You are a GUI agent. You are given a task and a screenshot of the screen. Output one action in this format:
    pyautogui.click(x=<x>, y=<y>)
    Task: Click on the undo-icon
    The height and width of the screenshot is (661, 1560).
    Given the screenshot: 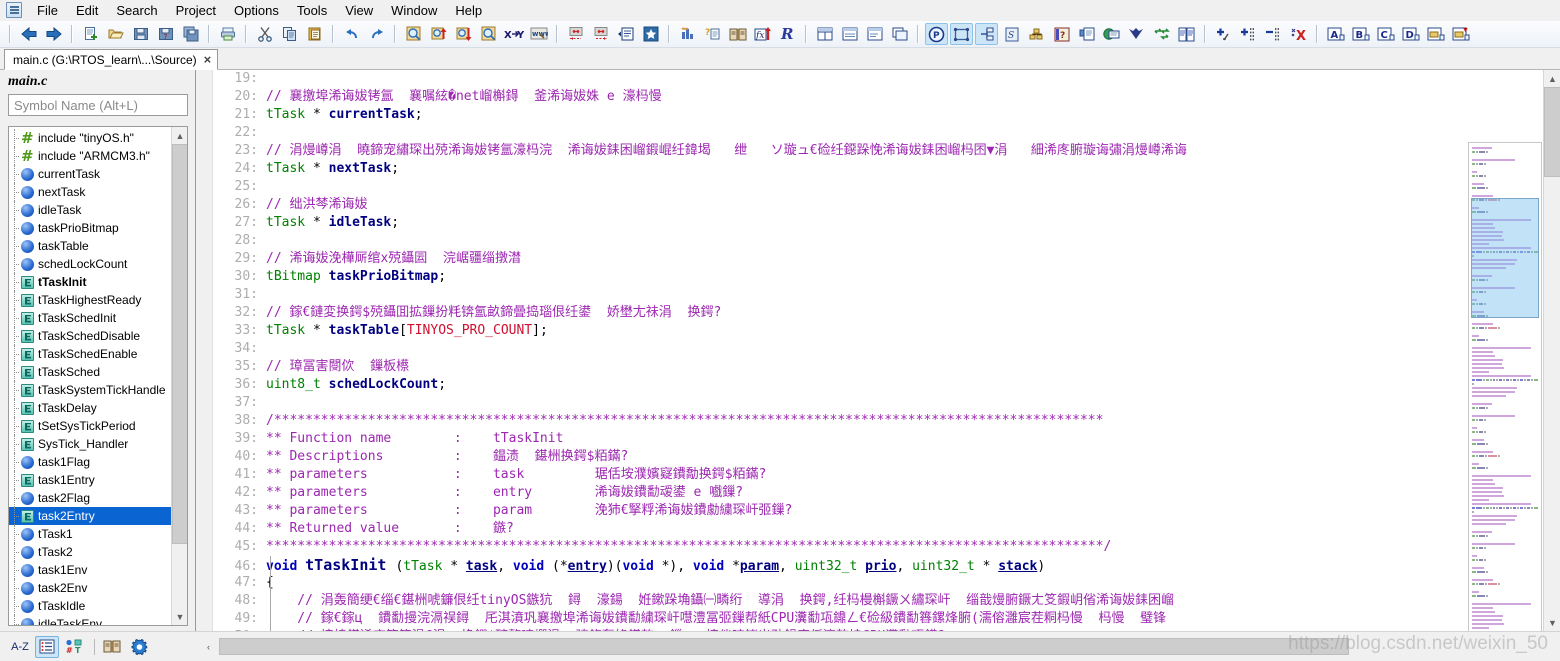 What is the action you would take?
    pyautogui.click(x=351, y=34)
    